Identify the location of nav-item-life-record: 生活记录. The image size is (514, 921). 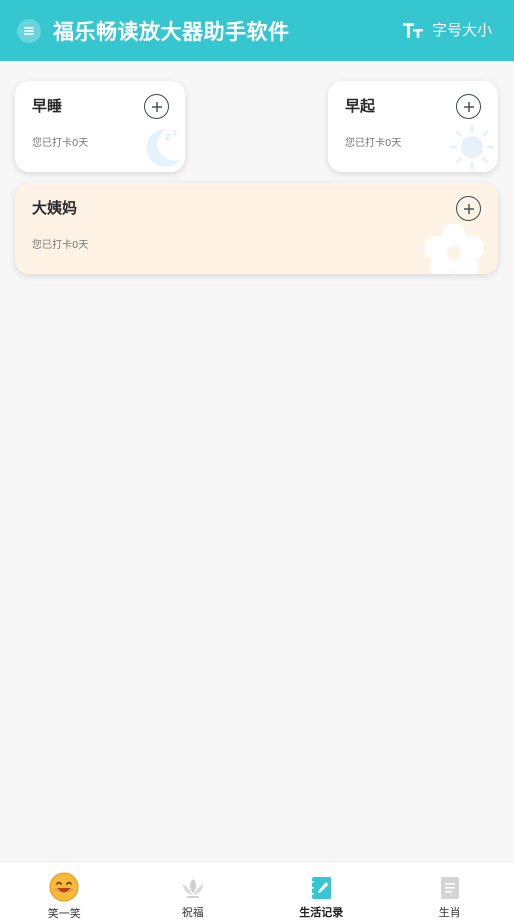
(321, 891).